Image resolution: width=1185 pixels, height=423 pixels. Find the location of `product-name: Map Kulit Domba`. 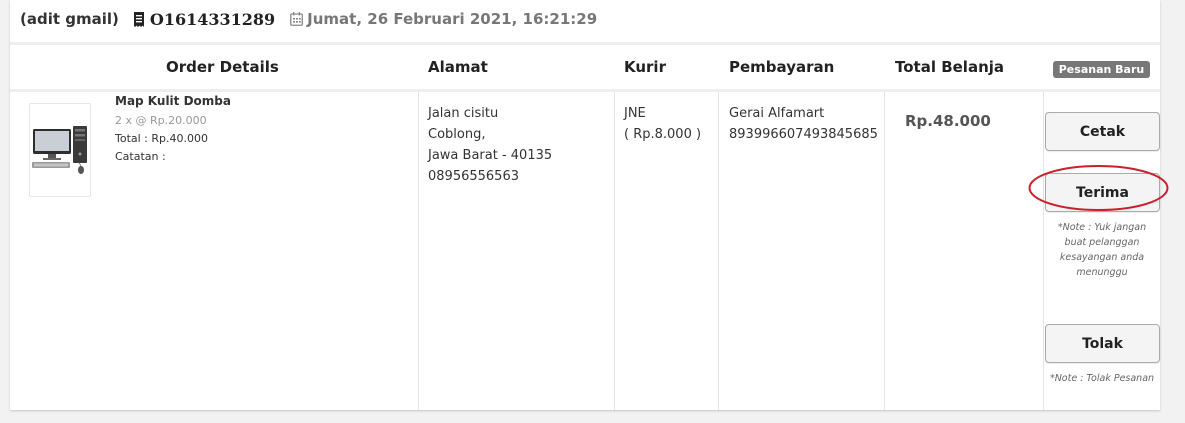

product-name: Map Kulit Domba is located at coordinates (173, 101).